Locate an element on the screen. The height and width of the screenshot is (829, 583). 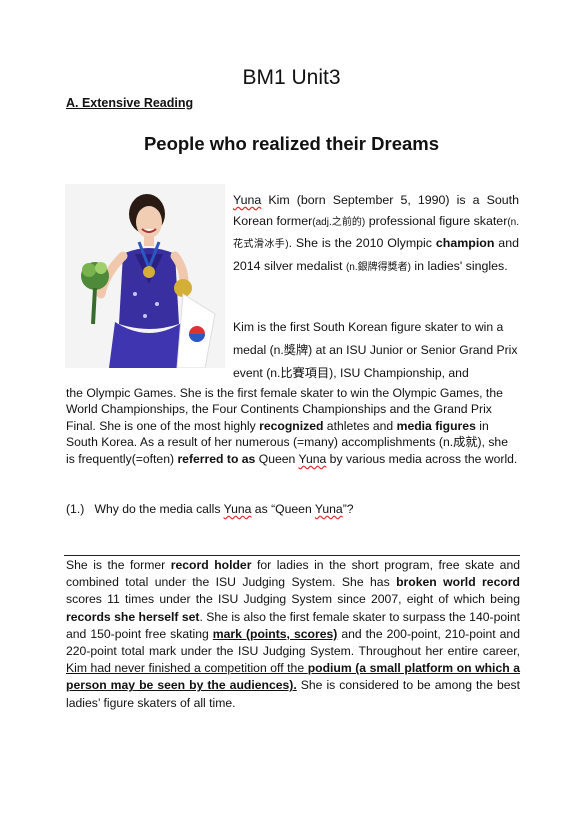
section-label: A. Extensive Reading is located at coordinates (130, 103).